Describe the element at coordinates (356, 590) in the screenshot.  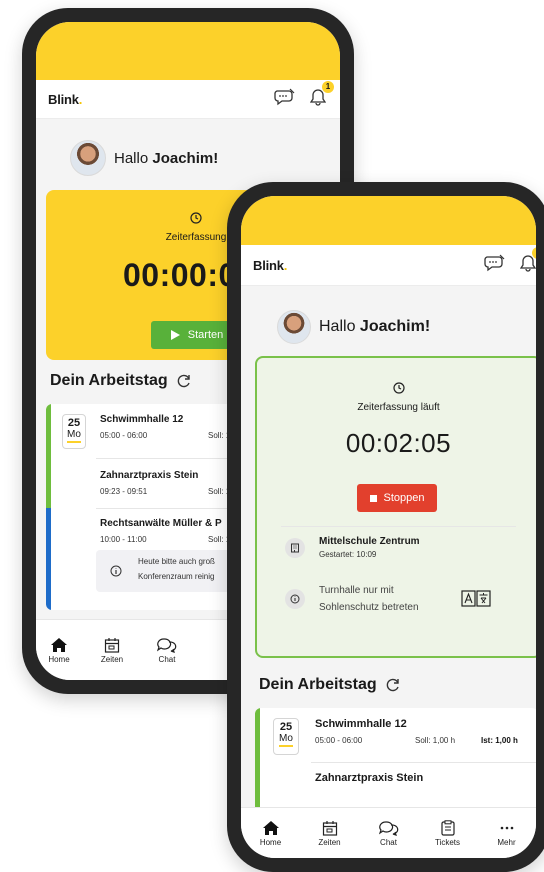
I see `info-text: Turnhalle nur mit` at that location.